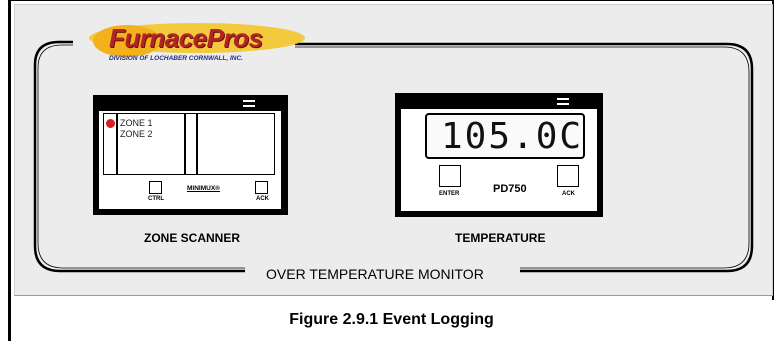 This screenshot has width=783, height=341. Describe the element at coordinates (189, 144) in the screenshot. I see `zone-scanner-window: ZONE 1 ZONE 2` at that location.